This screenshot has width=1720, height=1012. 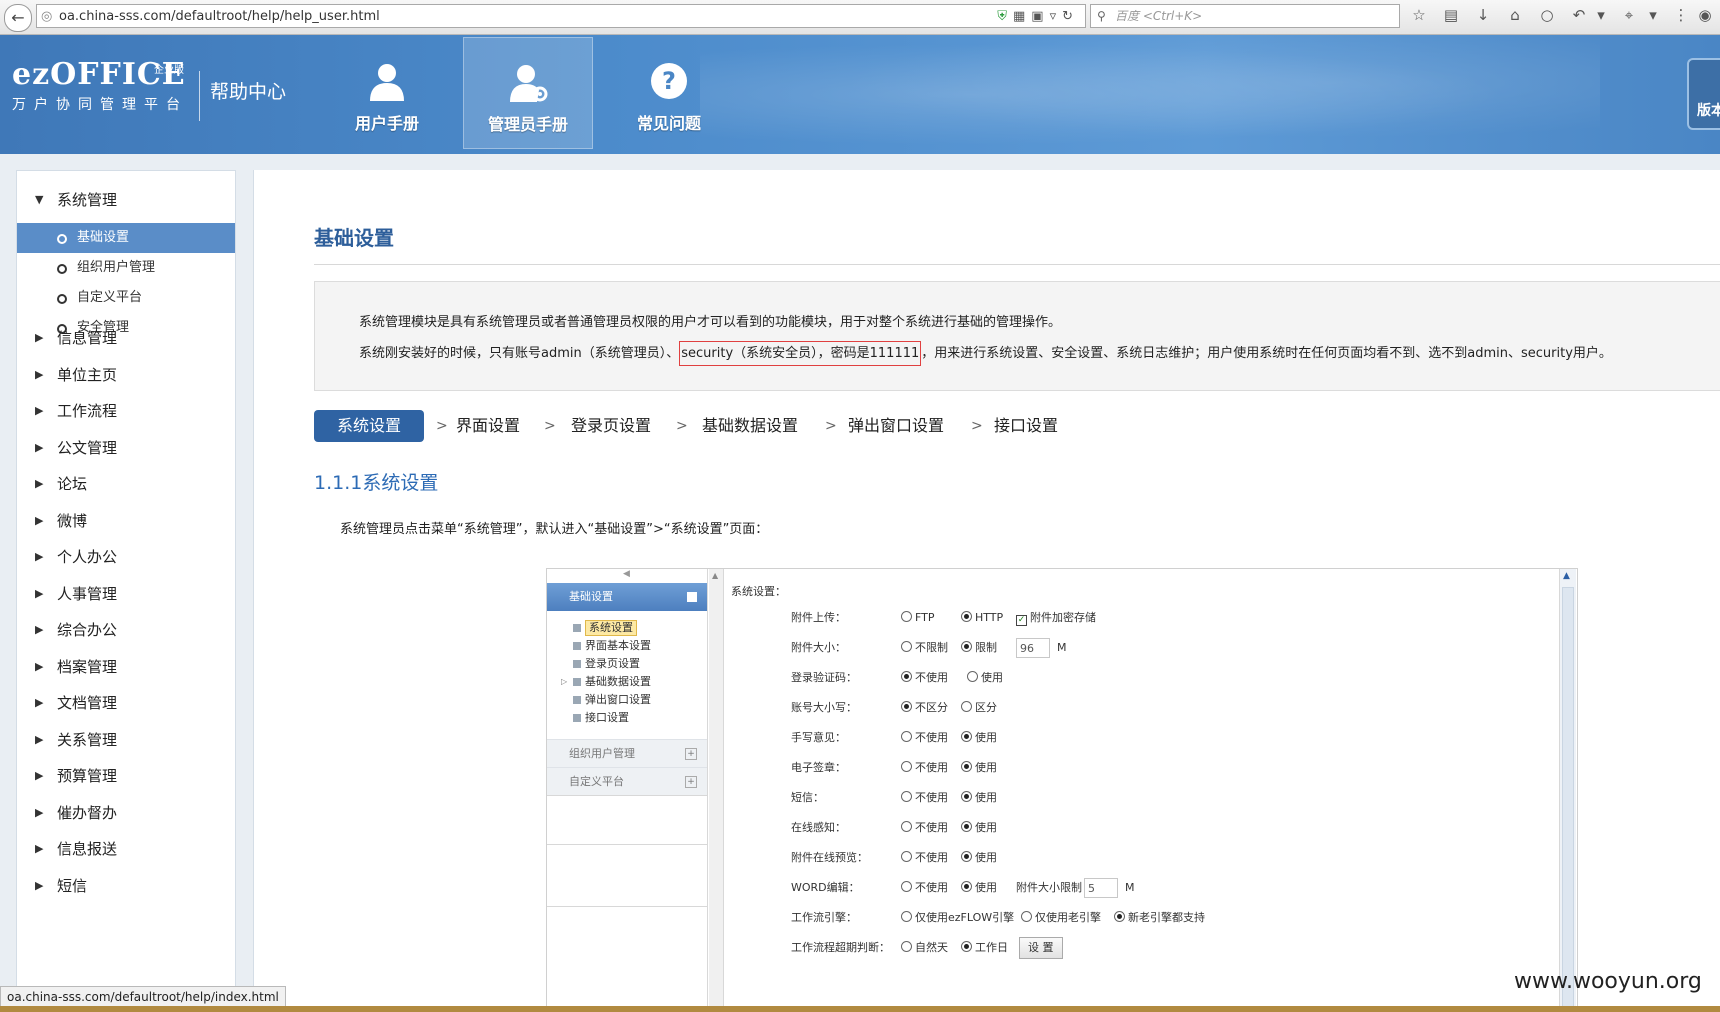 I want to click on reader-icon: ▣, so click(x=1040, y=16).